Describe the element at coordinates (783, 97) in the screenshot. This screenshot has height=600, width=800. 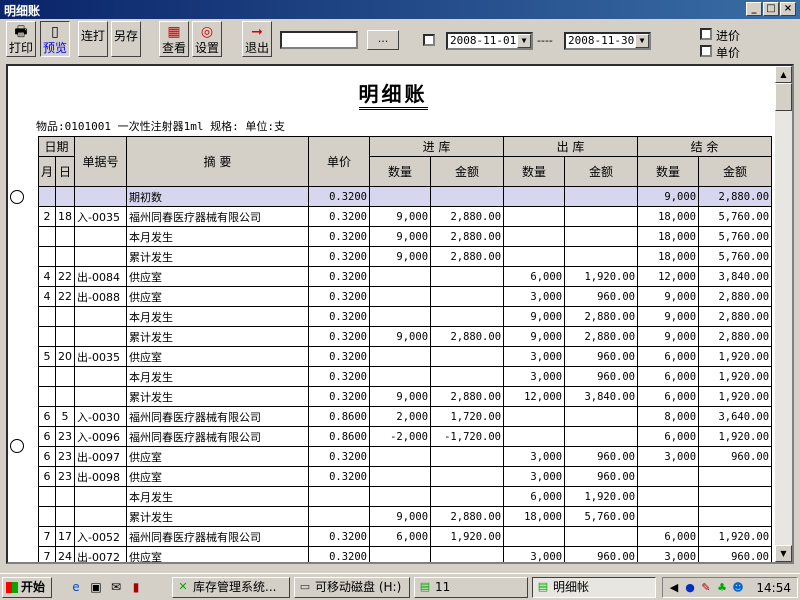
I see `scroll-thumb` at that location.